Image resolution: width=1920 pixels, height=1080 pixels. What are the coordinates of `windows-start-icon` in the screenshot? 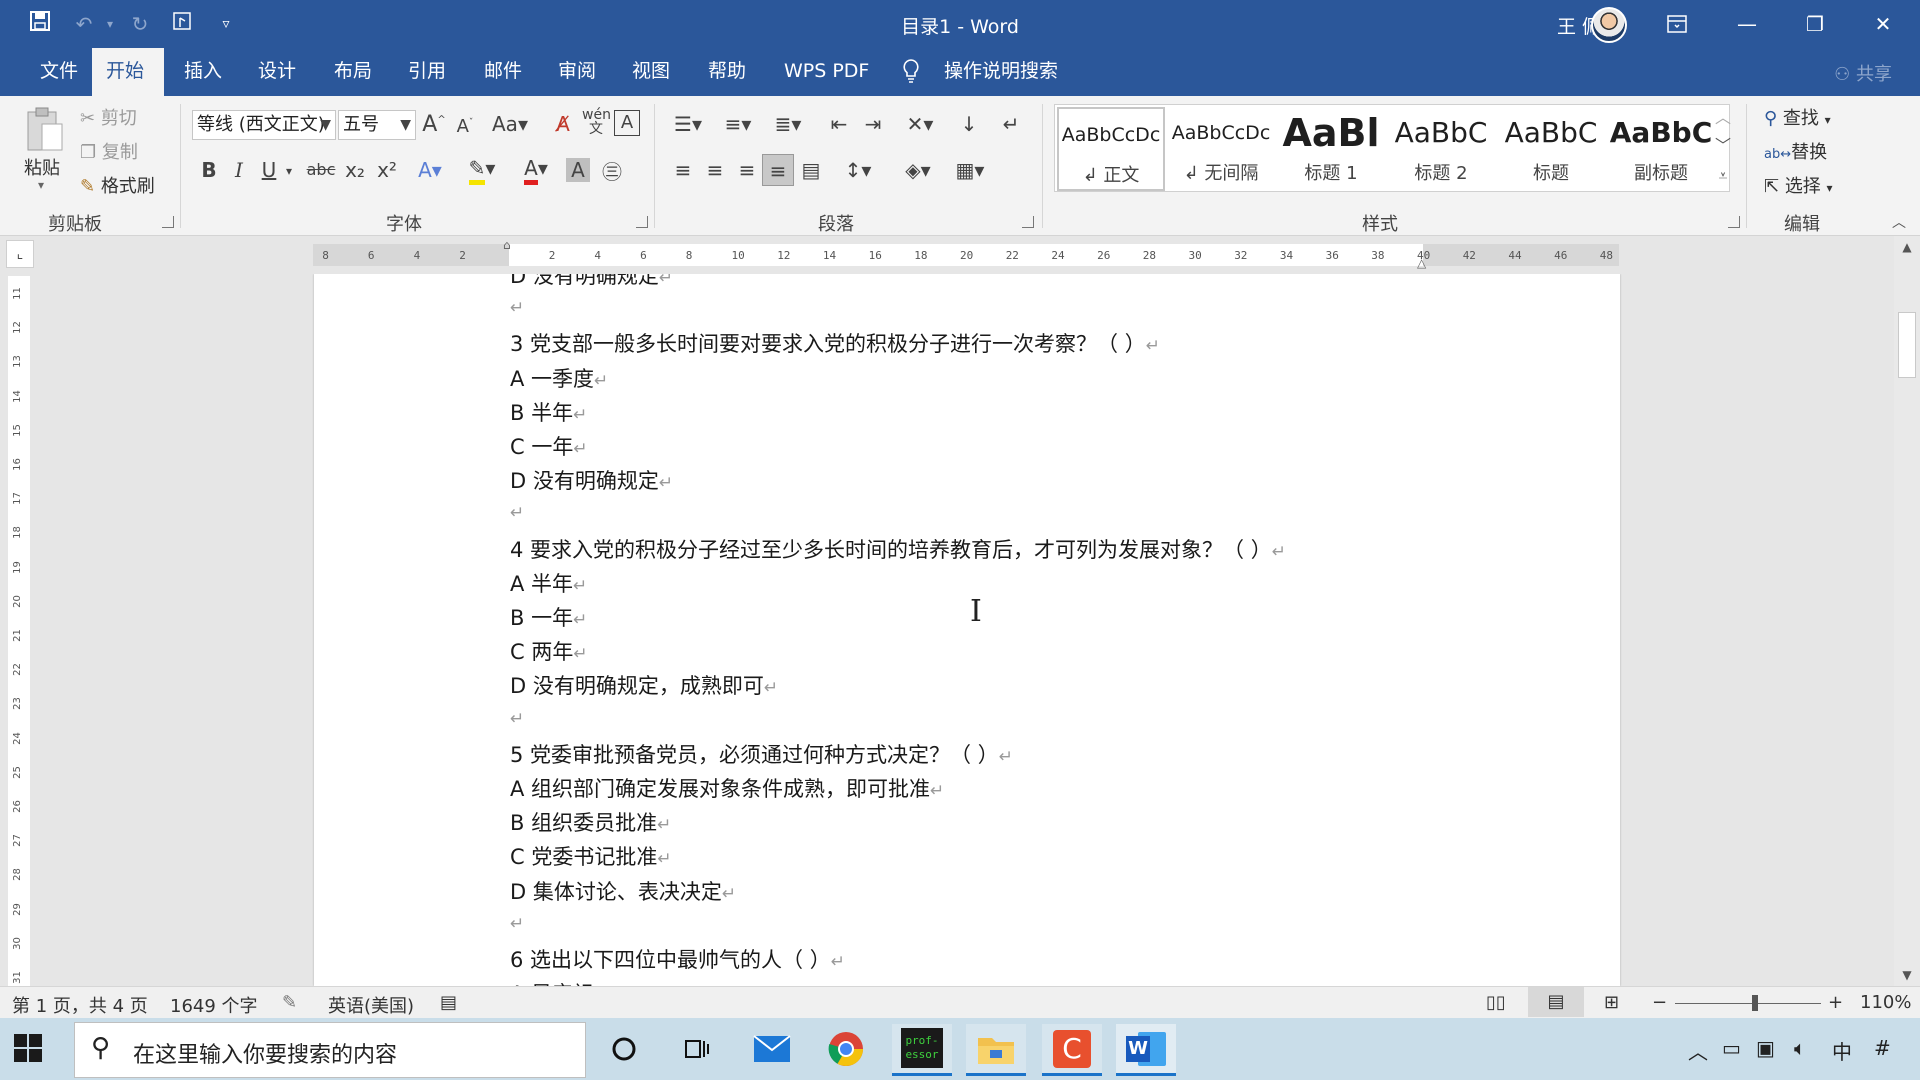 It's located at (29, 1049).